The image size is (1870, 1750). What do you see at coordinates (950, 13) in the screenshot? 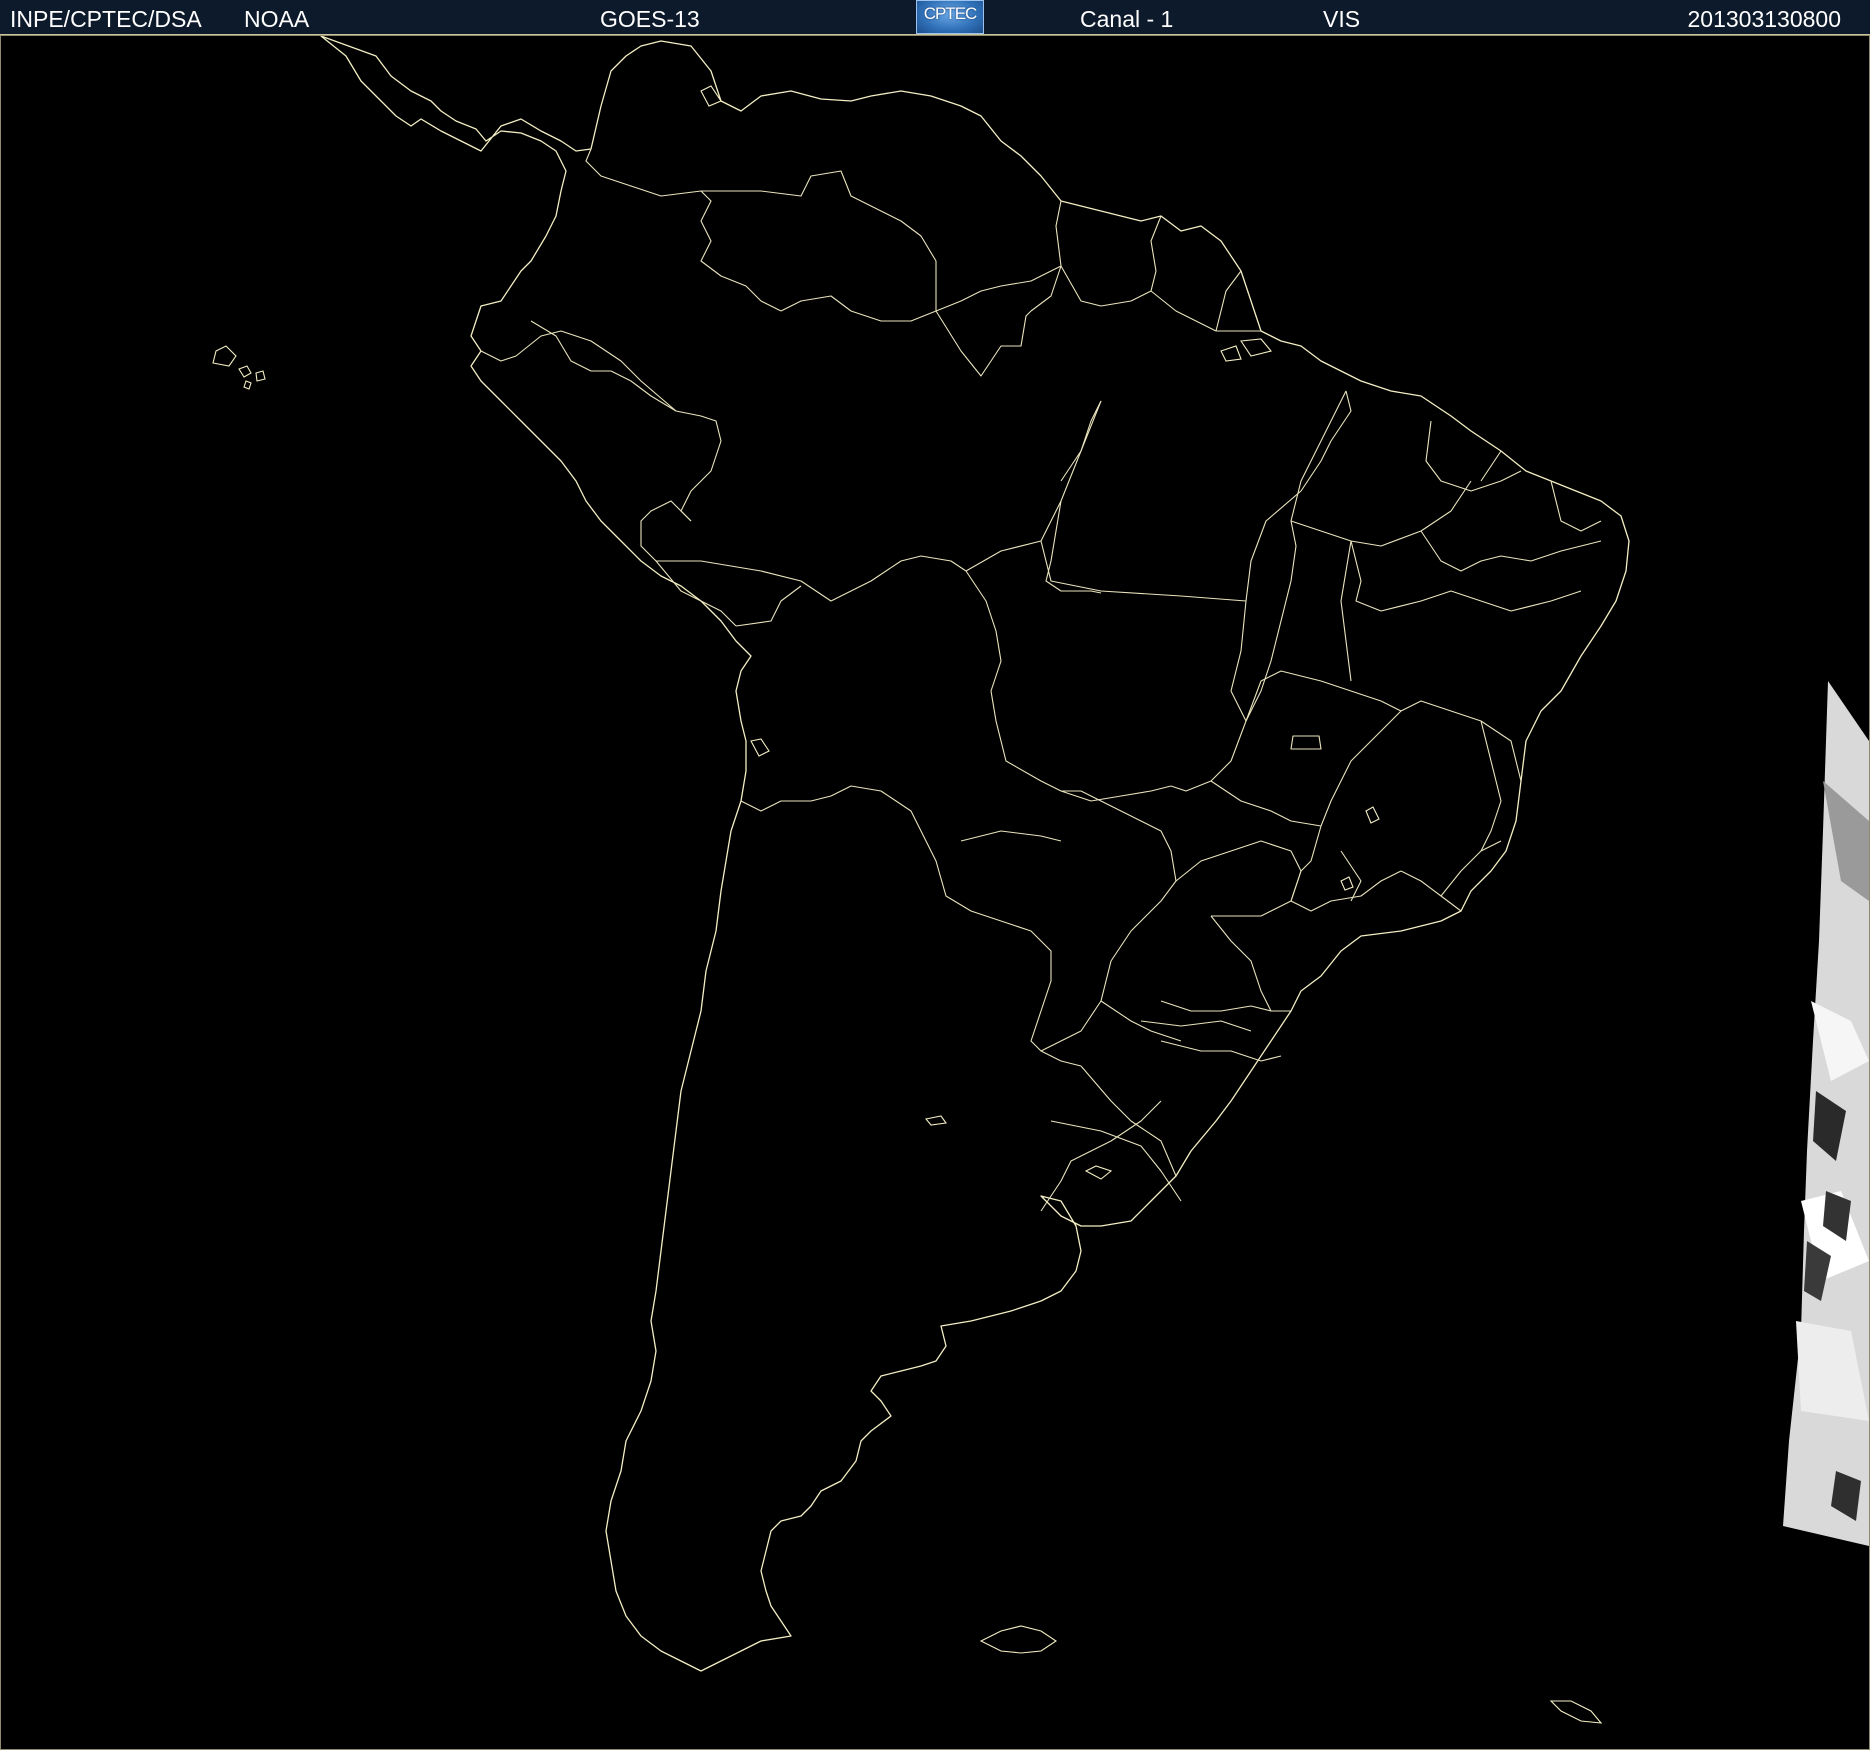
I see `logo-text: CPTEC` at bounding box center [950, 13].